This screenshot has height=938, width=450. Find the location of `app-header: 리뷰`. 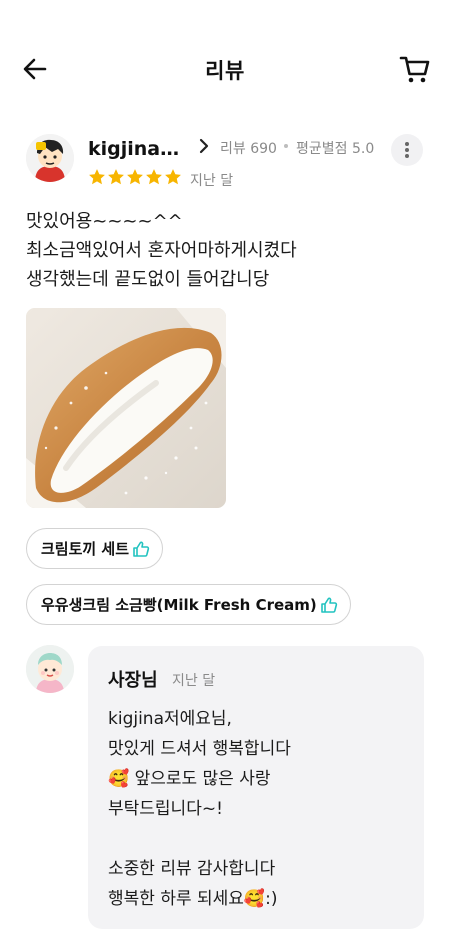

app-header: 리뷰 is located at coordinates (225, 65).